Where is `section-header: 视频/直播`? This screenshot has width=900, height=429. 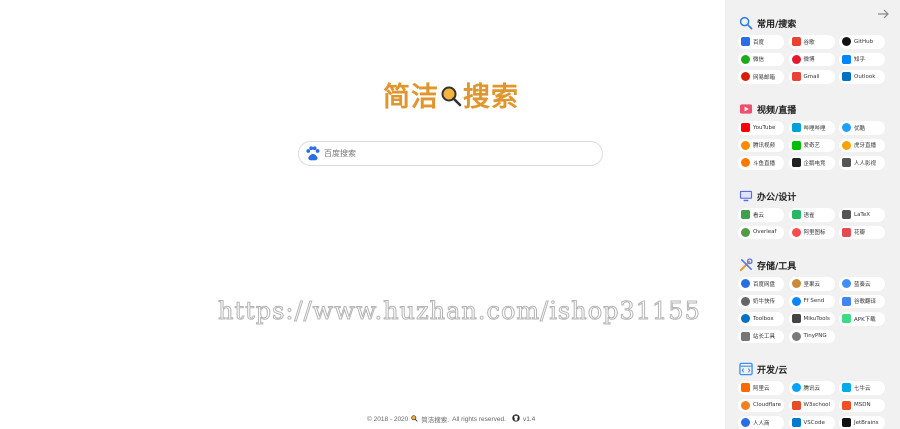
section-header: 视频/直播 is located at coordinates (818, 109).